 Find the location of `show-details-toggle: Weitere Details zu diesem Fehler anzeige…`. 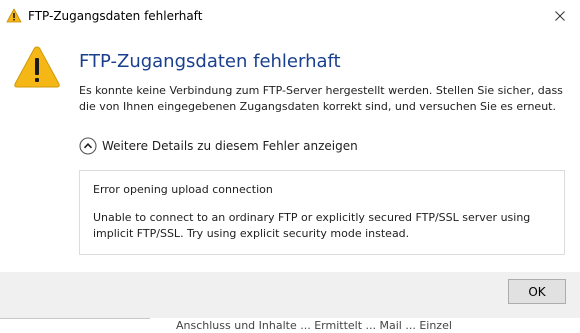

show-details-toggle: Weitere Details zu diesem Fehler anzeige… is located at coordinates (218, 146).